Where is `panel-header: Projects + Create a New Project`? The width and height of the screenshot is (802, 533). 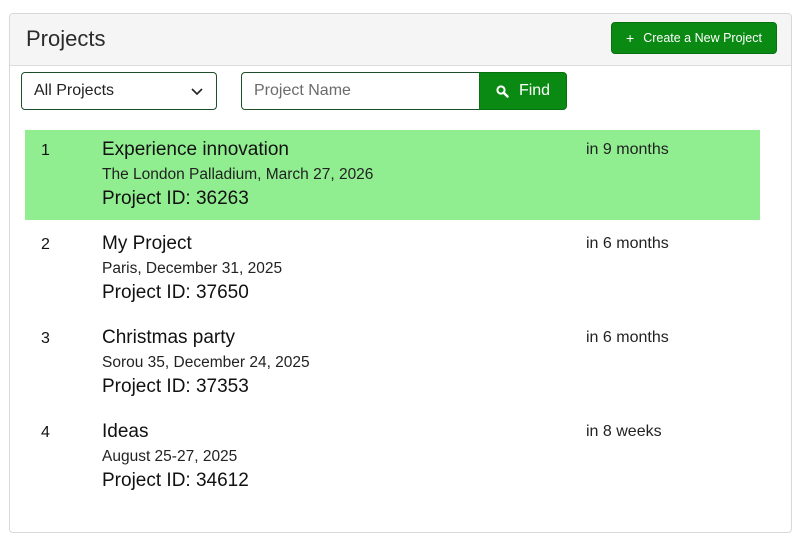
panel-header: Projects + Create a New Project is located at coordinates (400, 40).